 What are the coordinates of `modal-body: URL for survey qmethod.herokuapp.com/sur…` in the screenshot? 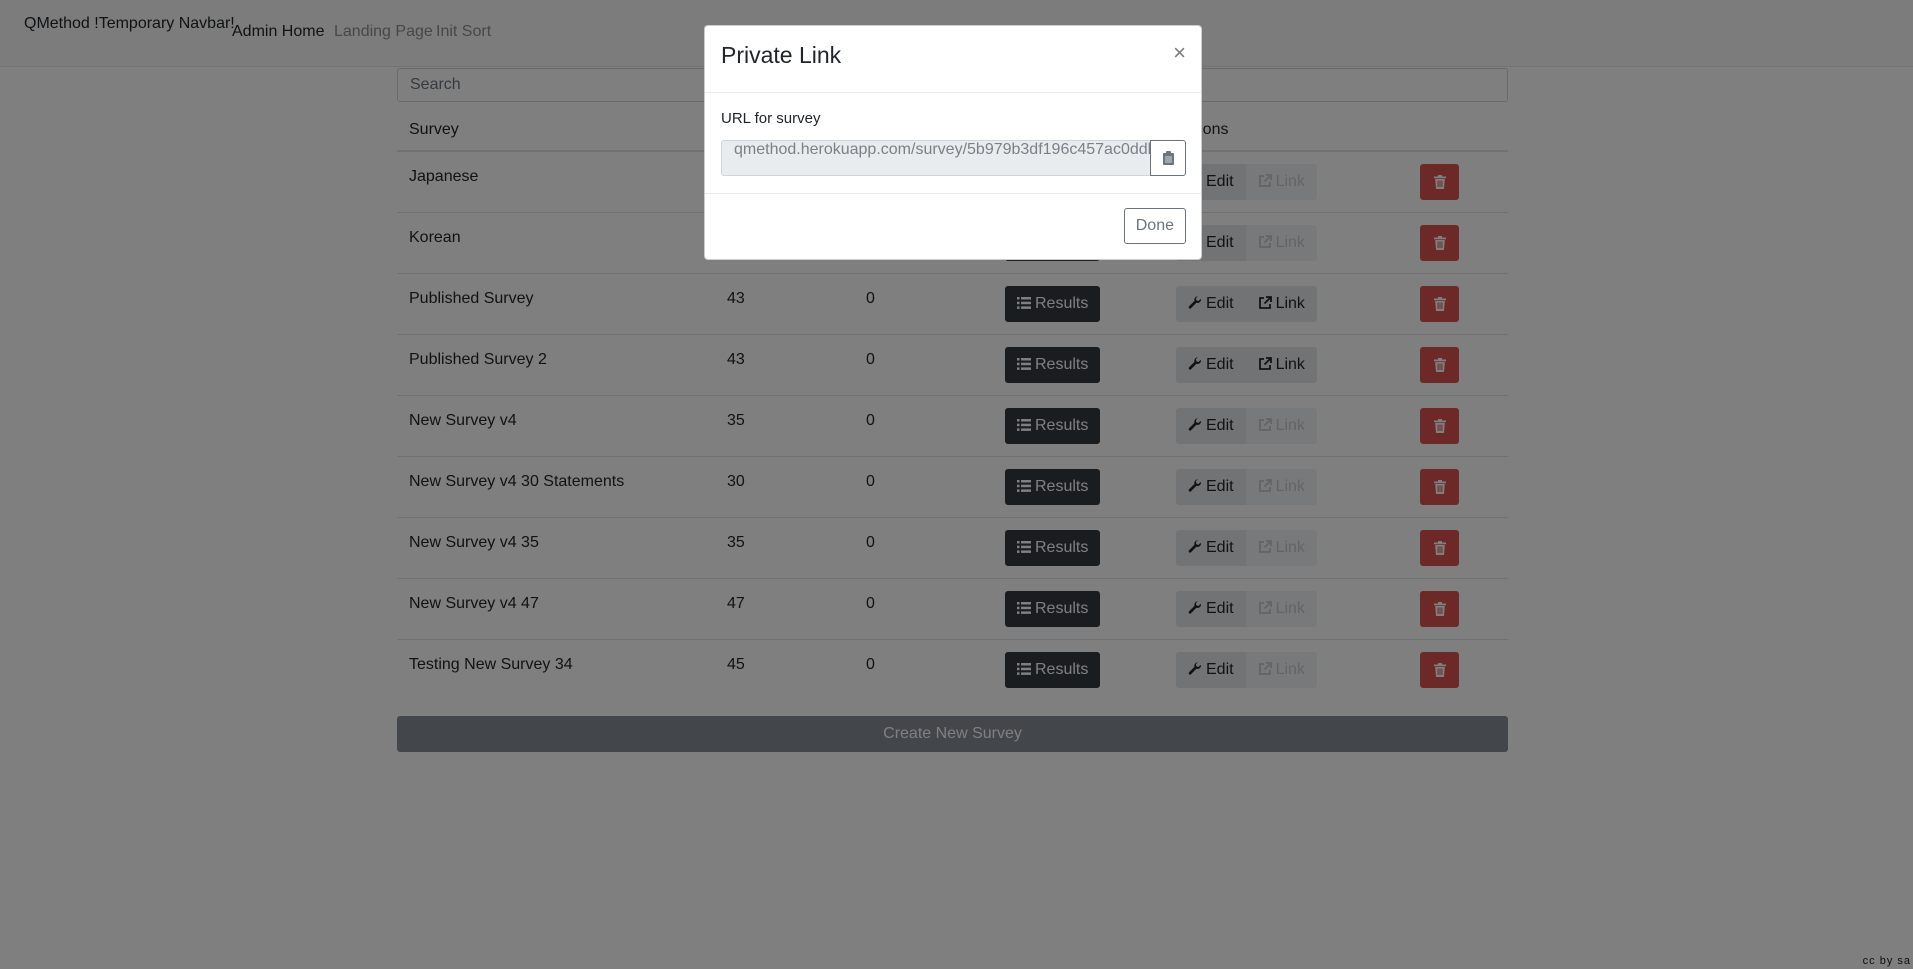 It's located at (953, 143).